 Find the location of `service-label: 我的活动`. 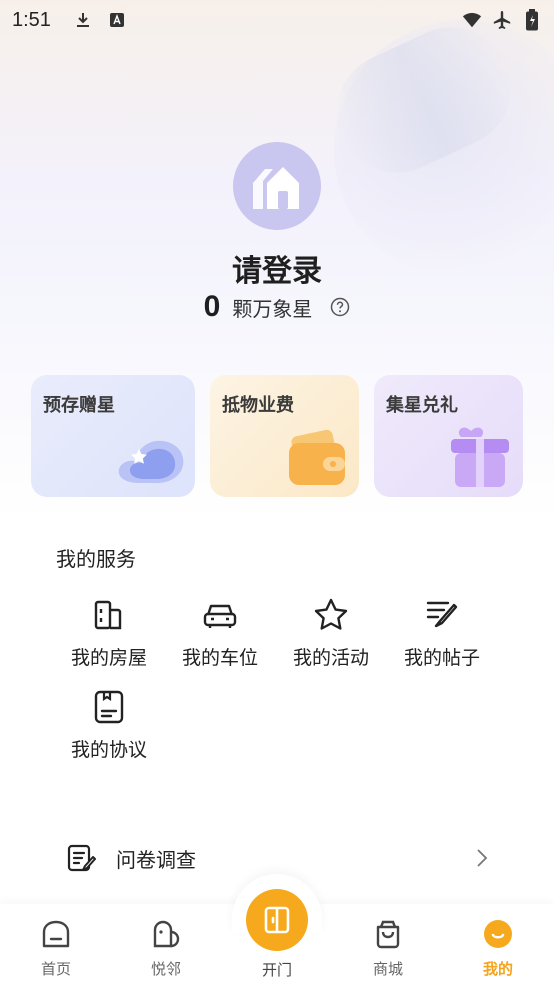

service-label: 我的活动 is located at coordinates (330, 658).